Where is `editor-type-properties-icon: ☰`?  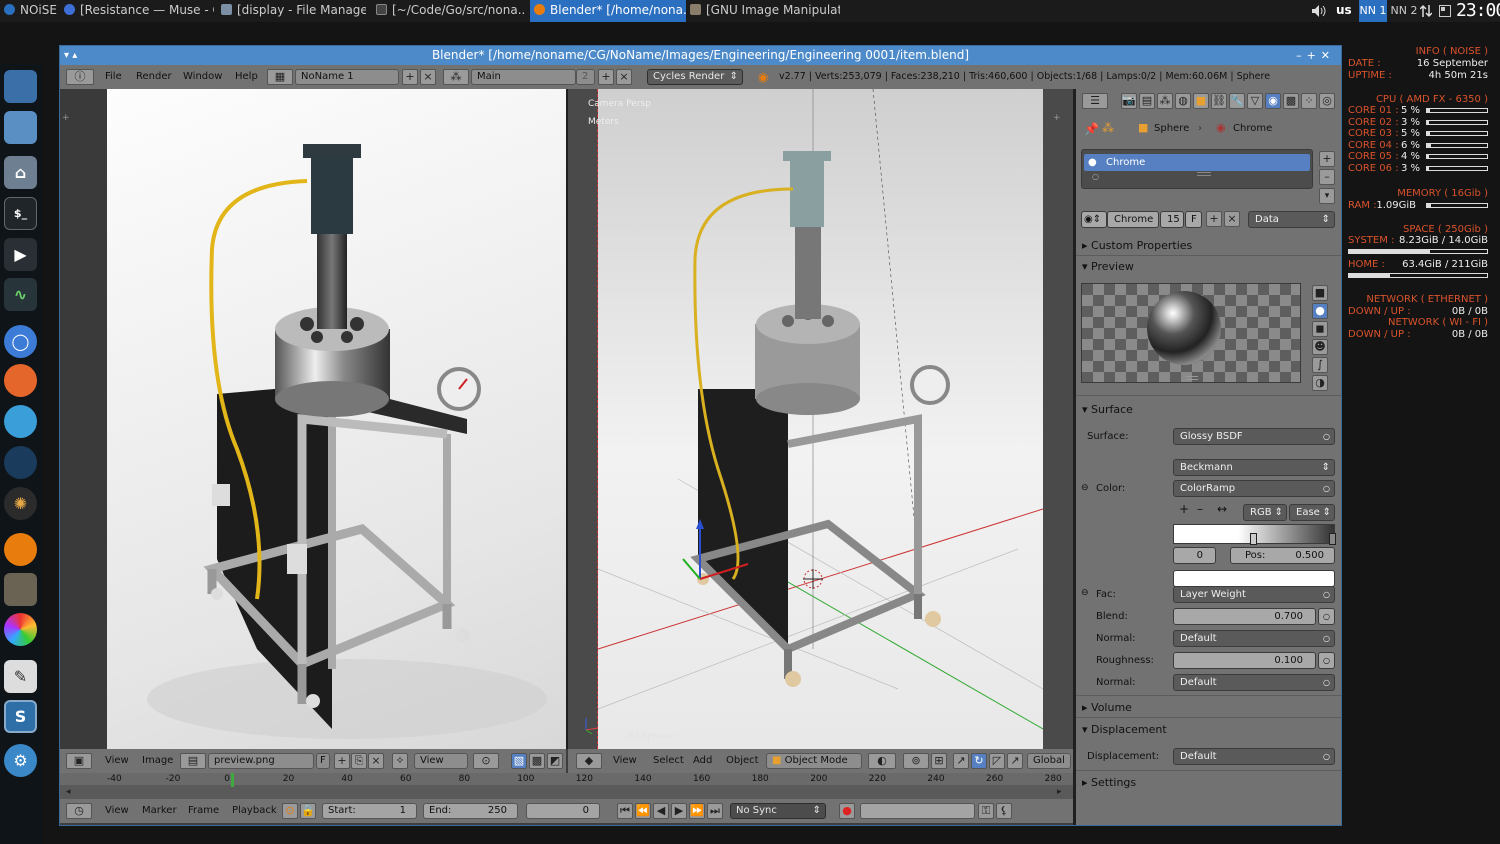 editor-type-properties-icon: ☰ is located at coordinates (1095, 101).